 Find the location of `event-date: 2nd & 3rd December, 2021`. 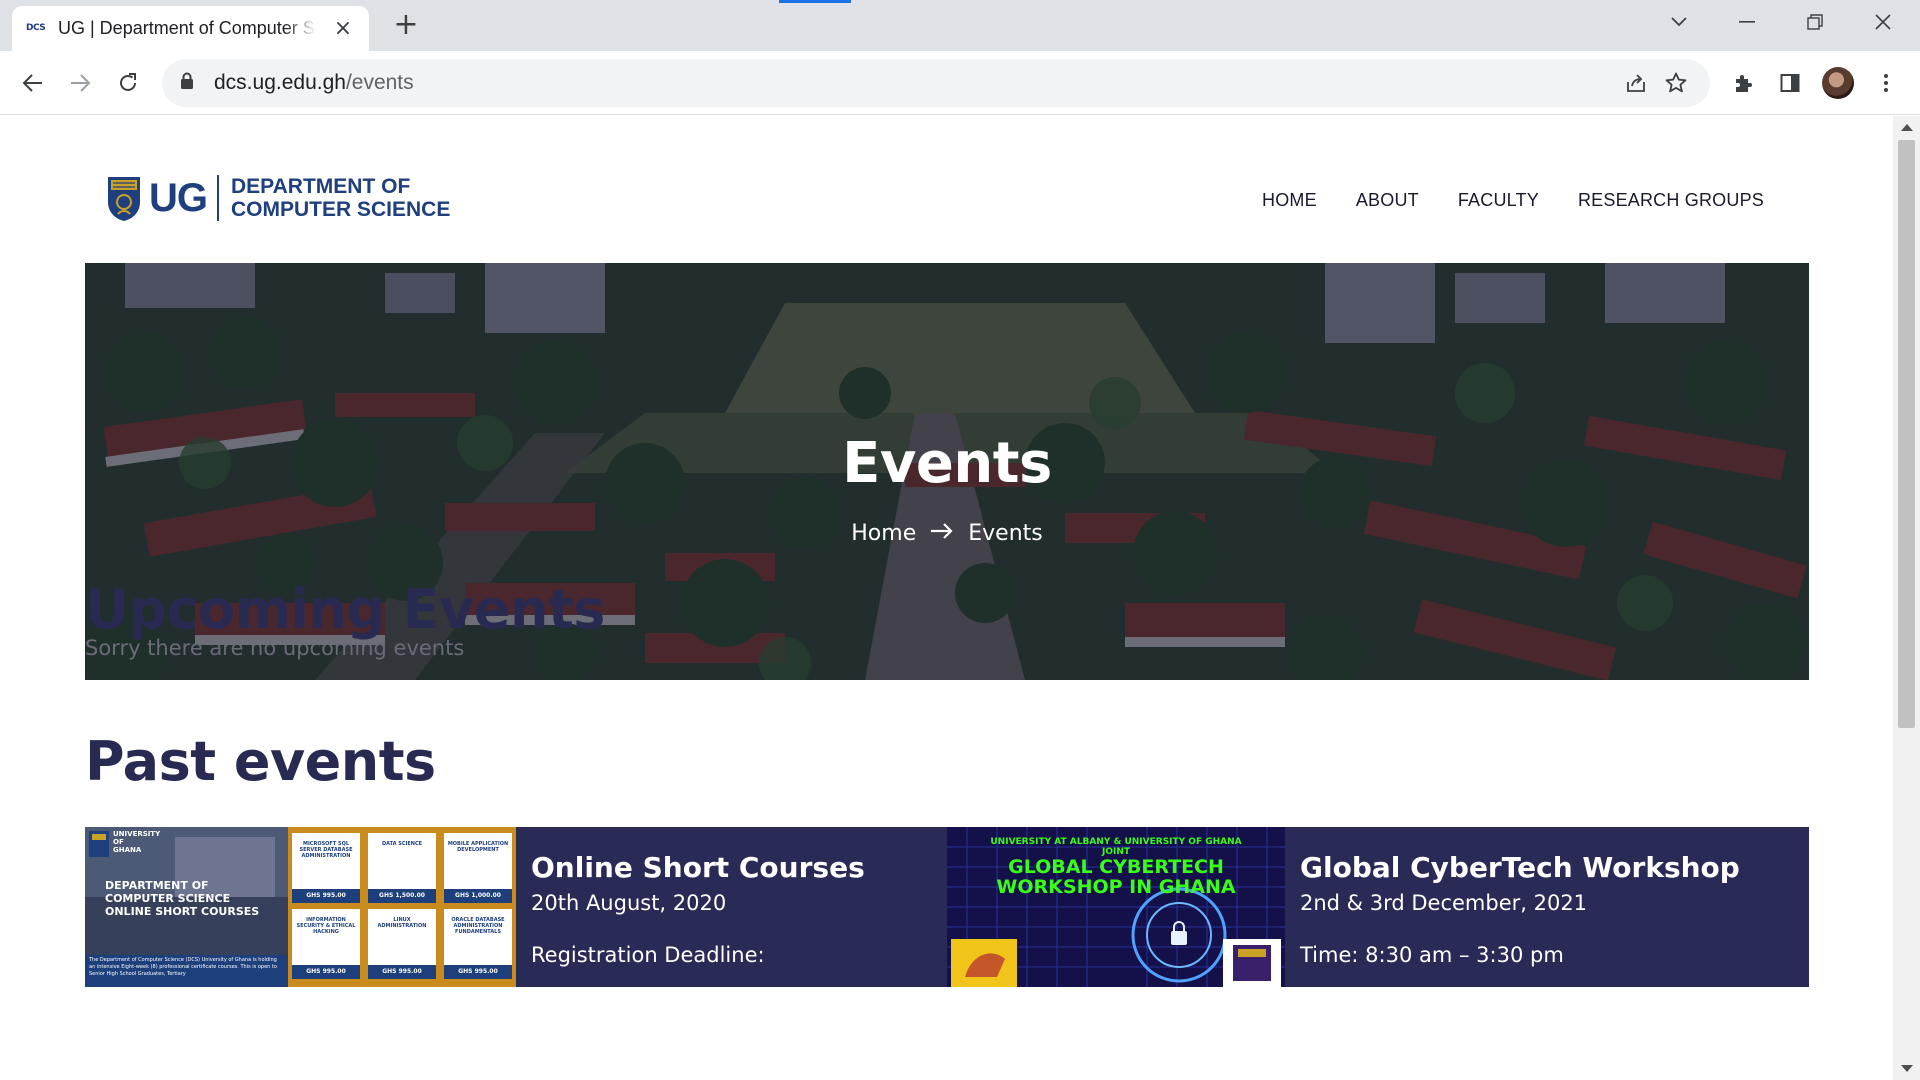

event-date: 2nd & 3rd December, 2021 is located at coordinates (1444, 903).